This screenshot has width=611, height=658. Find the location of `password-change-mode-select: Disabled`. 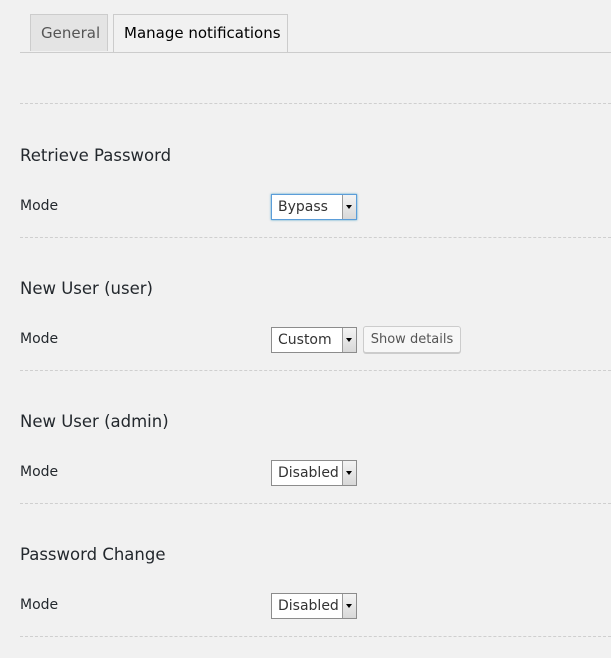

password-change-mode-select: Disabled is located at coordinates (314, 606).